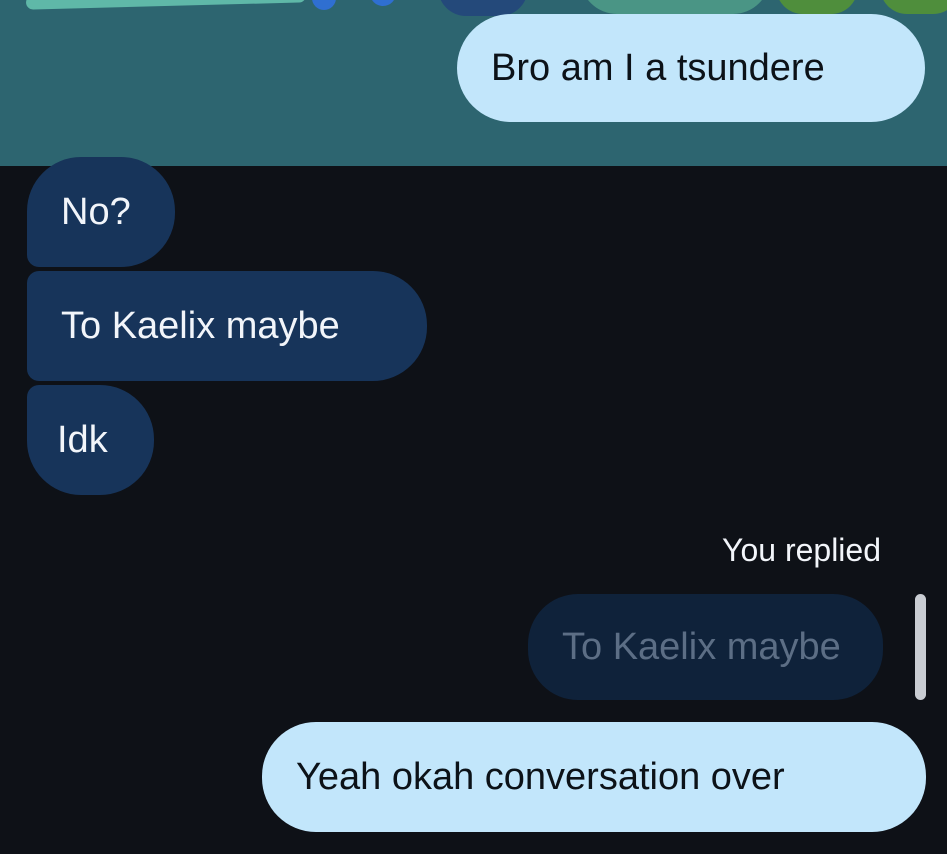  What do you see at coordinates (200, 326) in the screenshot?
I see `message-text: To Kaelix maybe` at bounding box center [200, 326].